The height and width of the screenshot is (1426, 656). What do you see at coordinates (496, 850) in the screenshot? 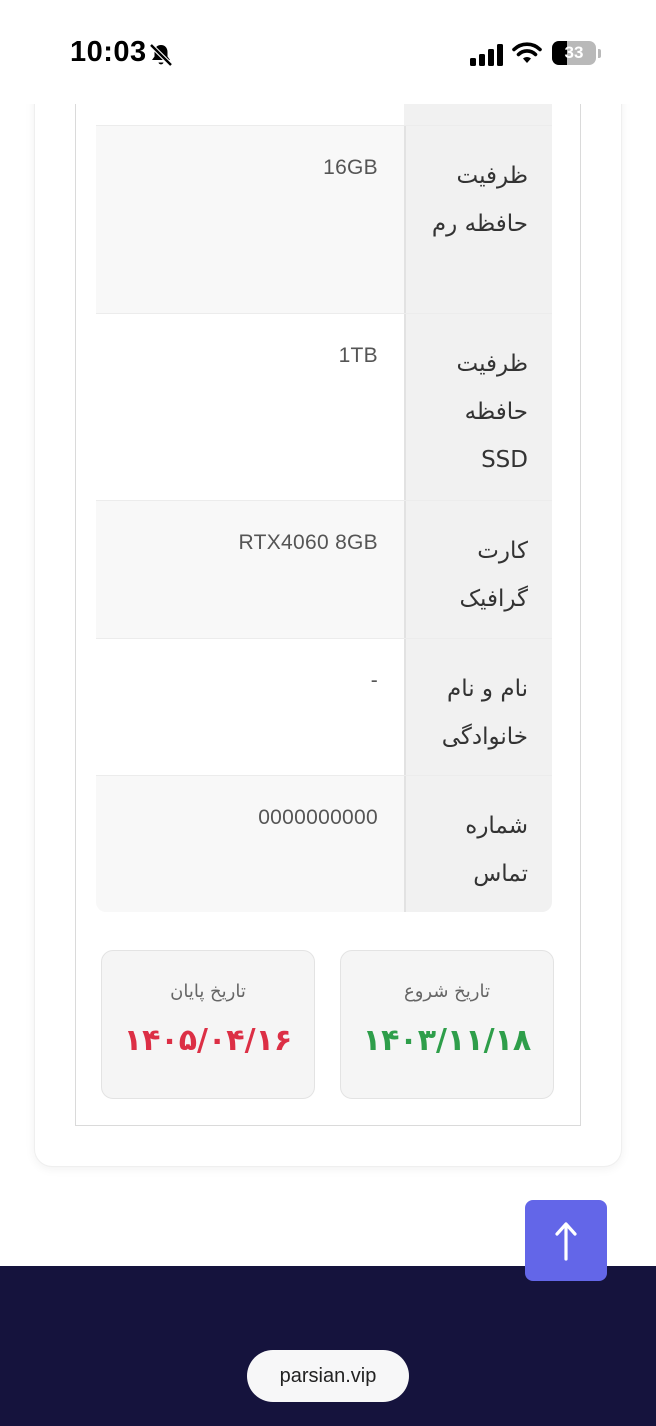
I see `spec-label: شماره تماس` at bounding box center [496, 850].